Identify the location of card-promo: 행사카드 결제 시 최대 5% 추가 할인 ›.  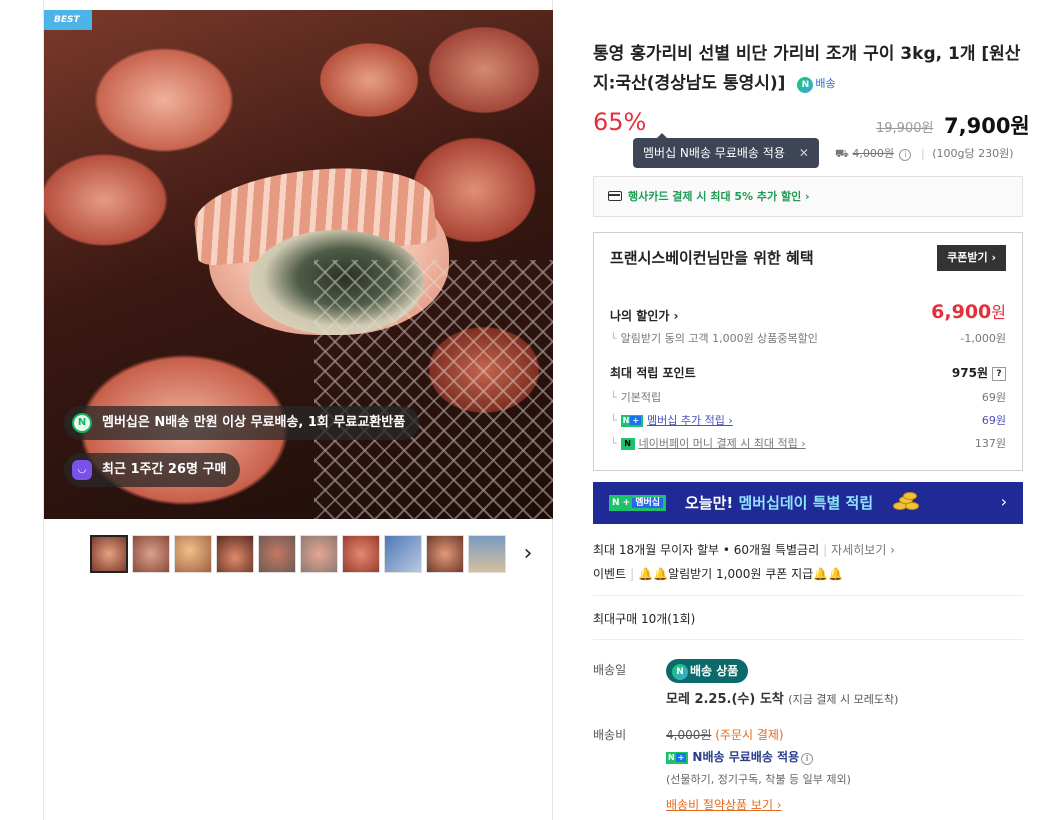
(808, 196).